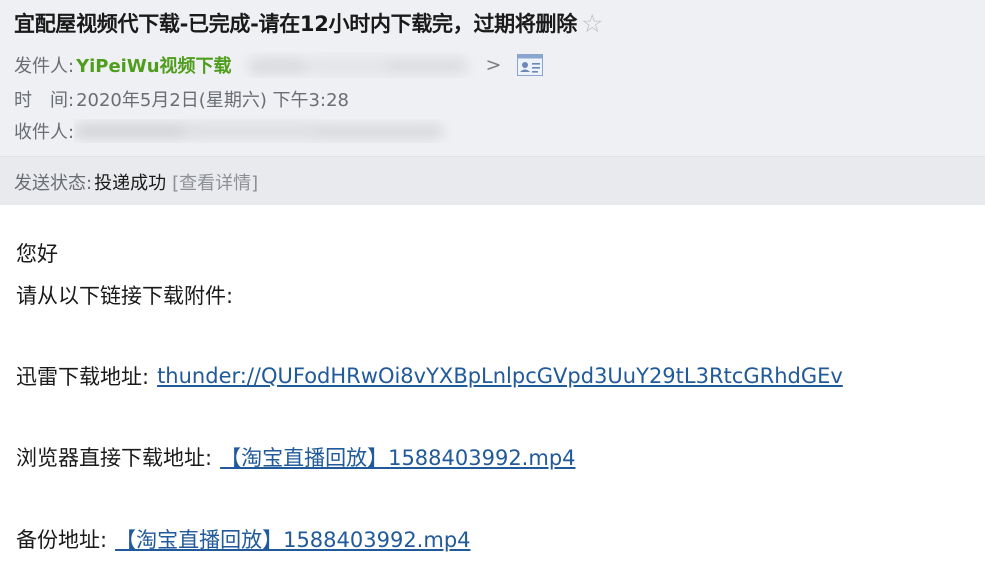 This screenshot has height=568, width=985. Describe the element at coordinates (44, 132) in the screenshot. I see `recipient-label: 收件人:` at that location.